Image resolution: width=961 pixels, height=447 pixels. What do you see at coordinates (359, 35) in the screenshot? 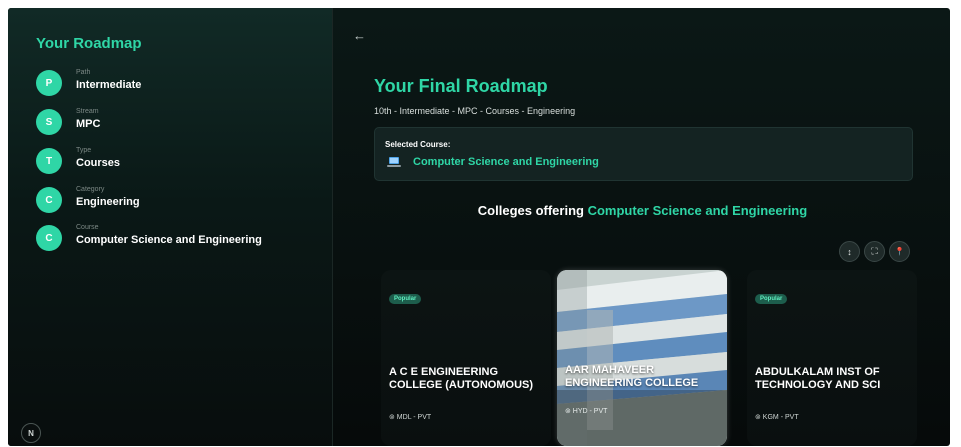
I see `back-arrow-icon: ←` at bounding box center [359, 35].